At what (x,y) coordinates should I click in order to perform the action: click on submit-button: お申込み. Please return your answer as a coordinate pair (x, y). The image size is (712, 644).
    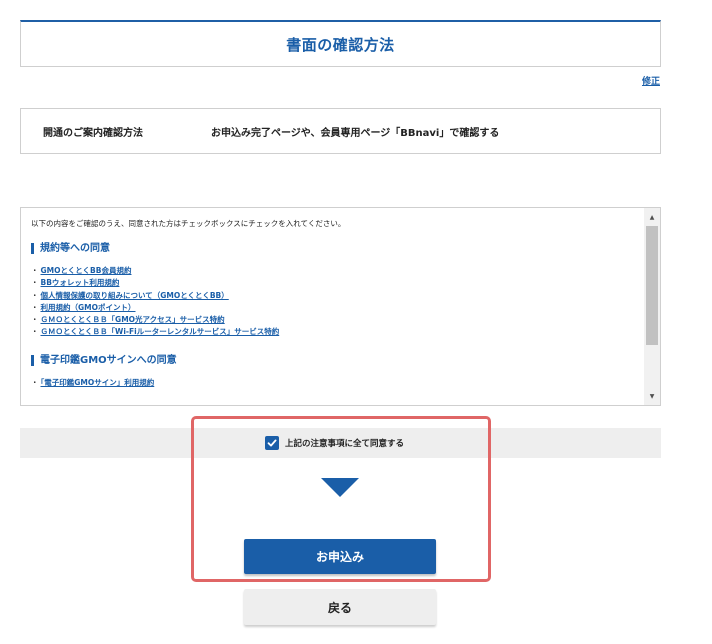
    Looking at the image, I should click on (340, 556).